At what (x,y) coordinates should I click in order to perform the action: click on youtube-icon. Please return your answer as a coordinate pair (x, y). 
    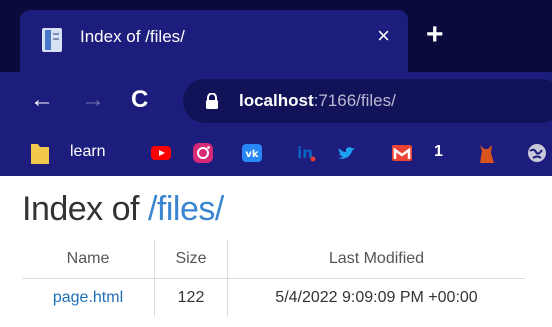
    Looking at the image, I should click on (161, 153).